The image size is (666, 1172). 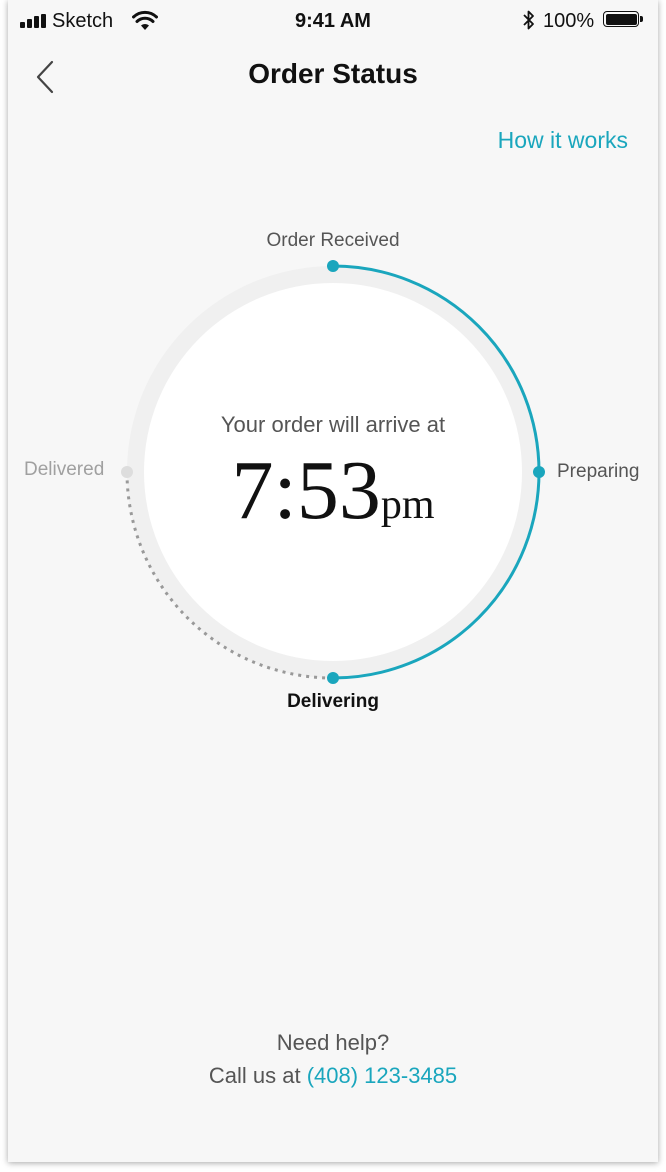 What do you see at coordinates (407, 505) in the screenshot?
I see `arrival-time-ampm: pm` at bounding box center [407, 505].